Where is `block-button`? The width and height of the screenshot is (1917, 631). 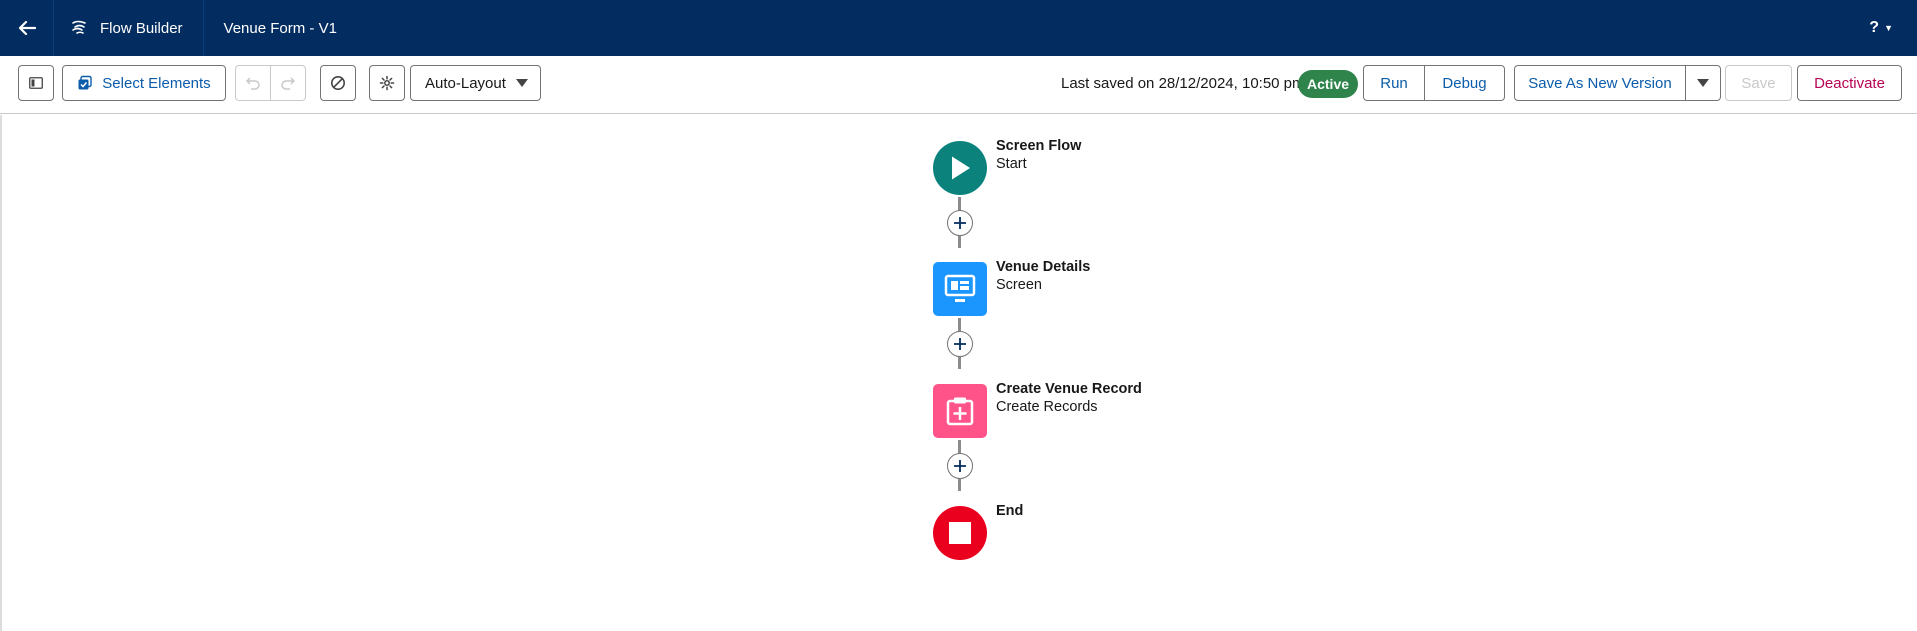
block-button is located at coordinates (338, 83).